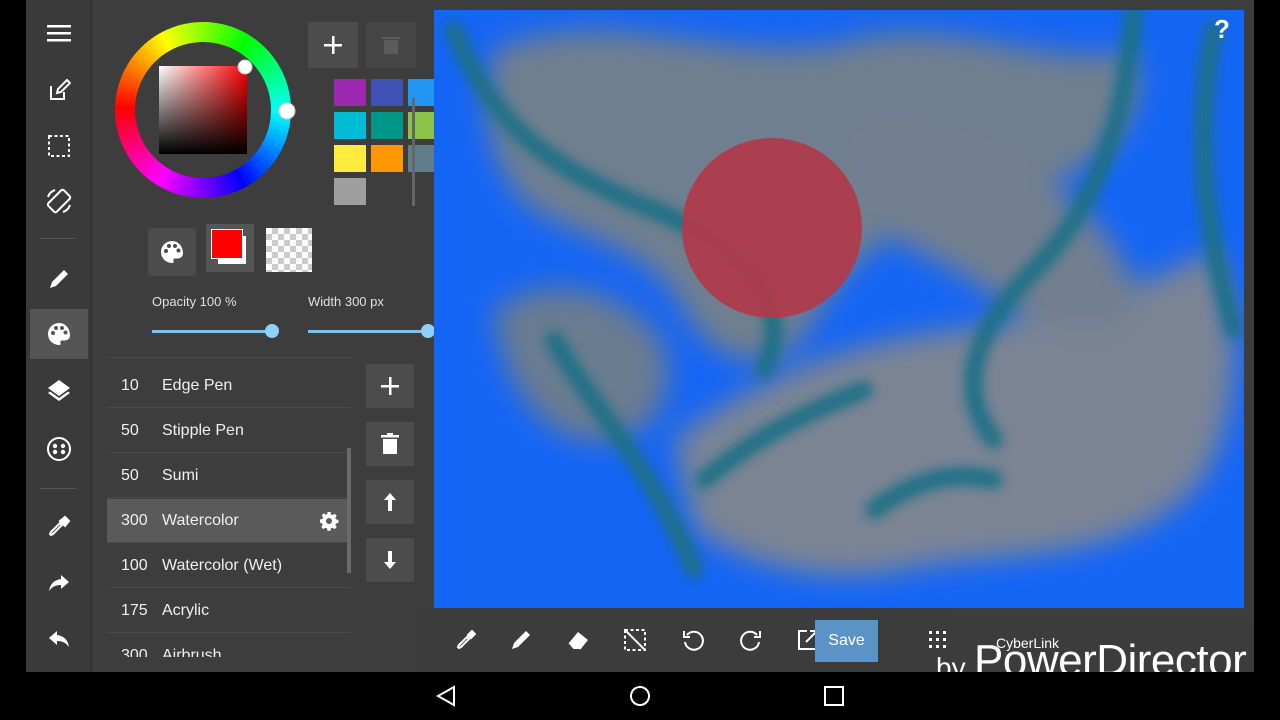  I want to click on home-icon, so click(640, 696).